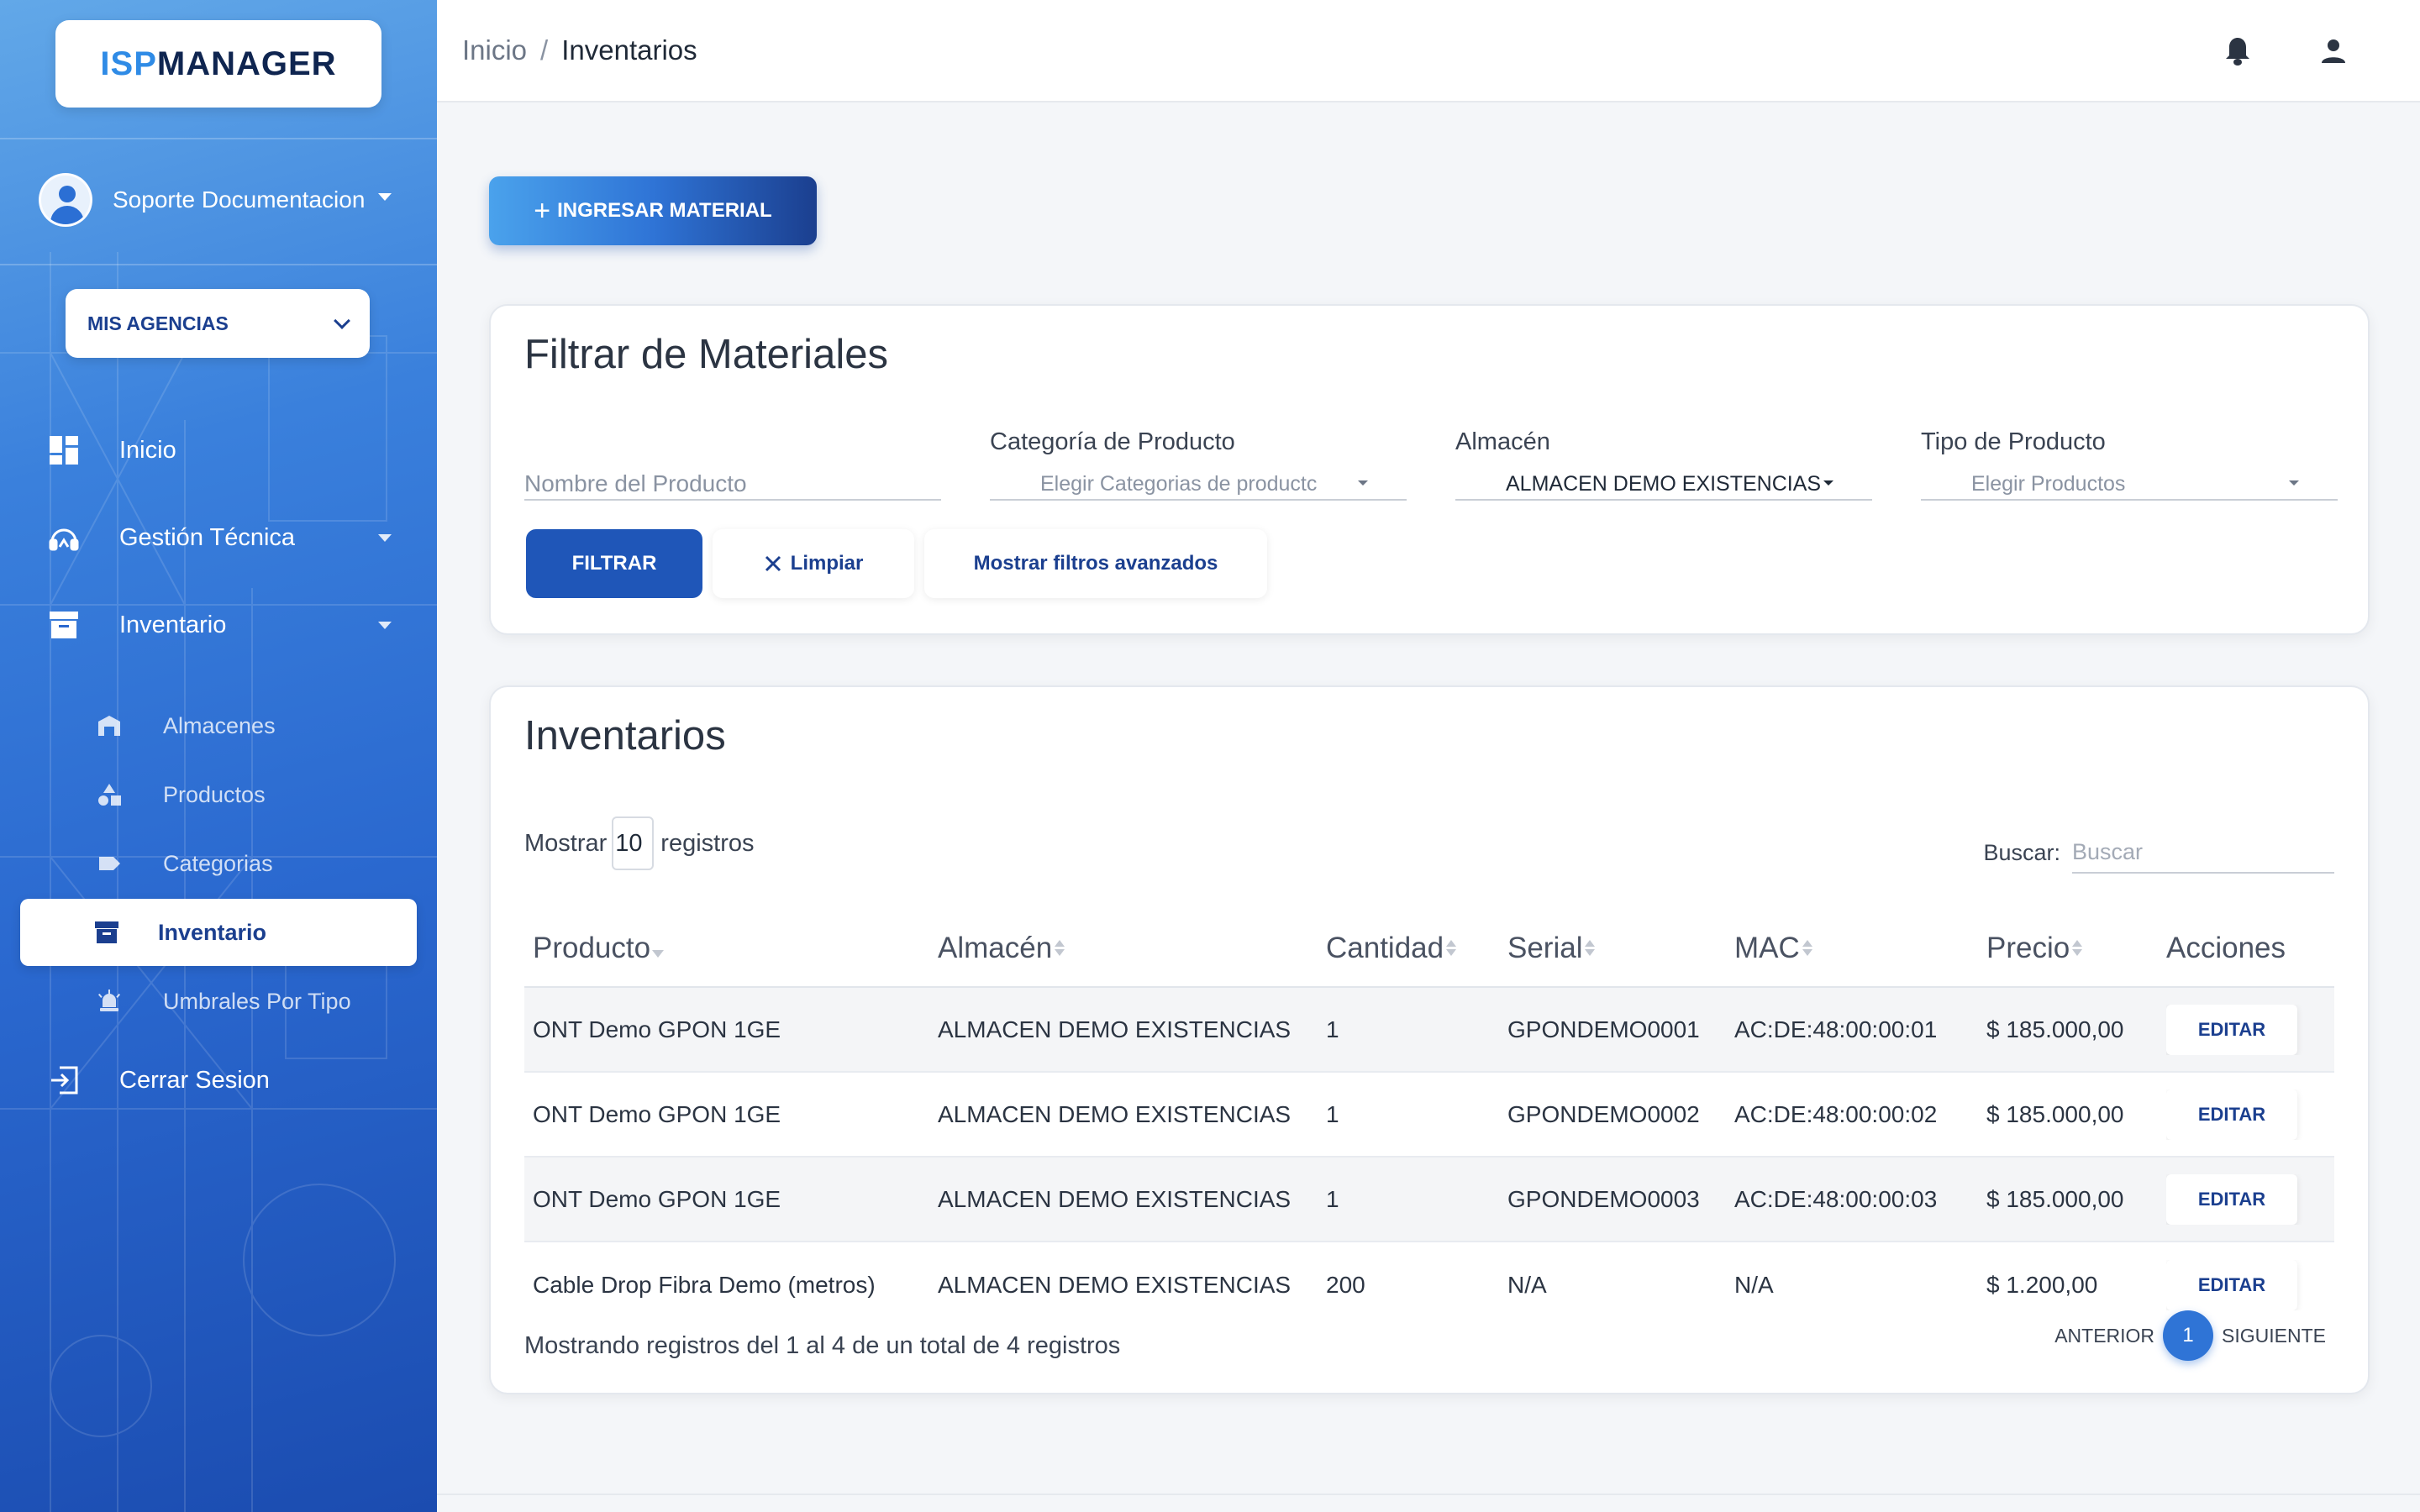 Image resolution: width=2420 pixels, height=1512 pixels. Describe the element at coordinates (2203, 853) in the screenshot. I see `search-input: Buscar` at that location.